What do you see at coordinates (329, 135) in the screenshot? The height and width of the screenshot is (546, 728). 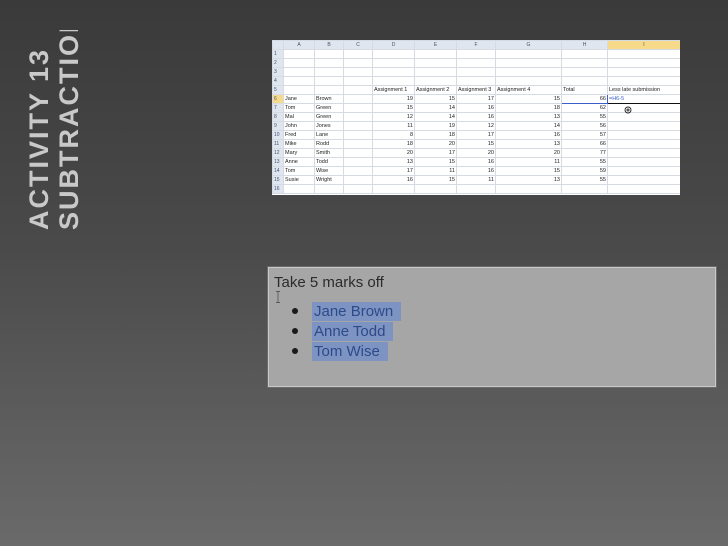 I see `cell-last-name: Lane` at bounding box center [329, 135].